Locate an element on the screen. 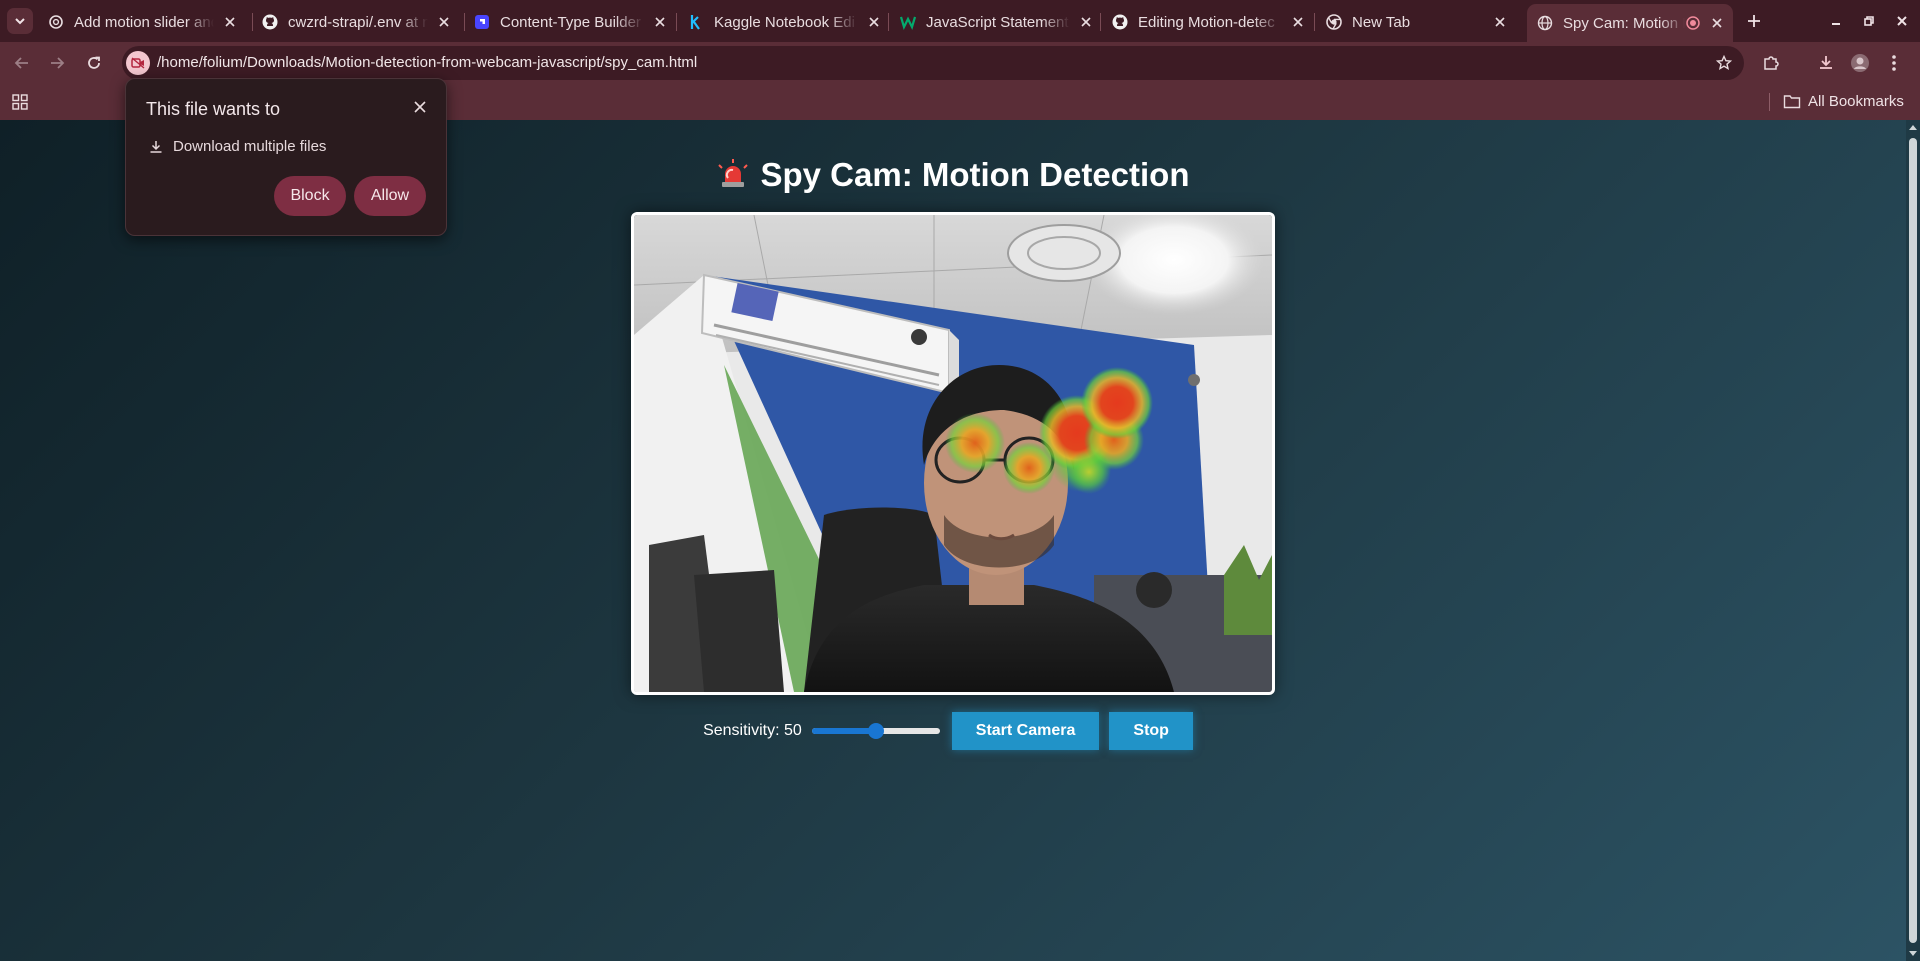 Image resolution: width=1920 pixels, height=961 pixels. controls-bar: Sensitivity: 50 Start Camera Stop is located at coordinates (953, 731).